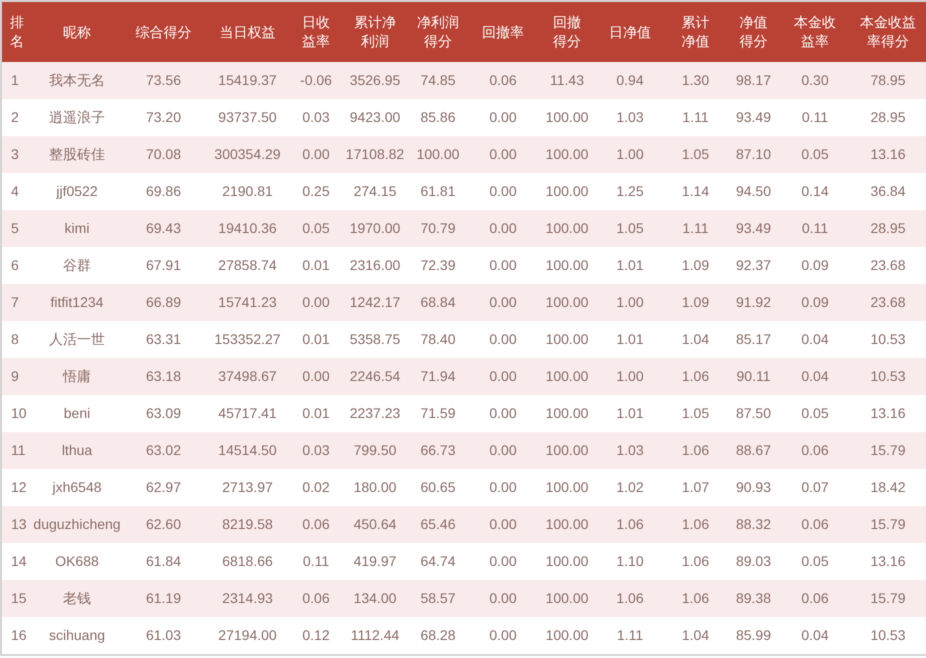 The height and width of the screenshot is (658, 926). What do you see at coordinates (247, 302) in the screenshot?
I see `table-cell-text: 15741.23` at bounding box center [247, 302].